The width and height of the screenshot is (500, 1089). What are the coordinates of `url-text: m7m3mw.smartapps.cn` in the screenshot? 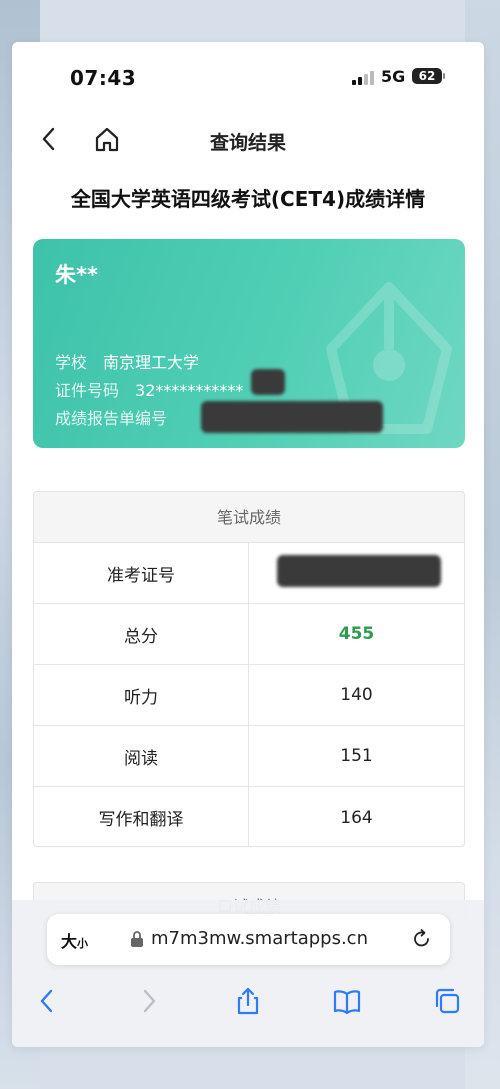 It's located at (259, 938).